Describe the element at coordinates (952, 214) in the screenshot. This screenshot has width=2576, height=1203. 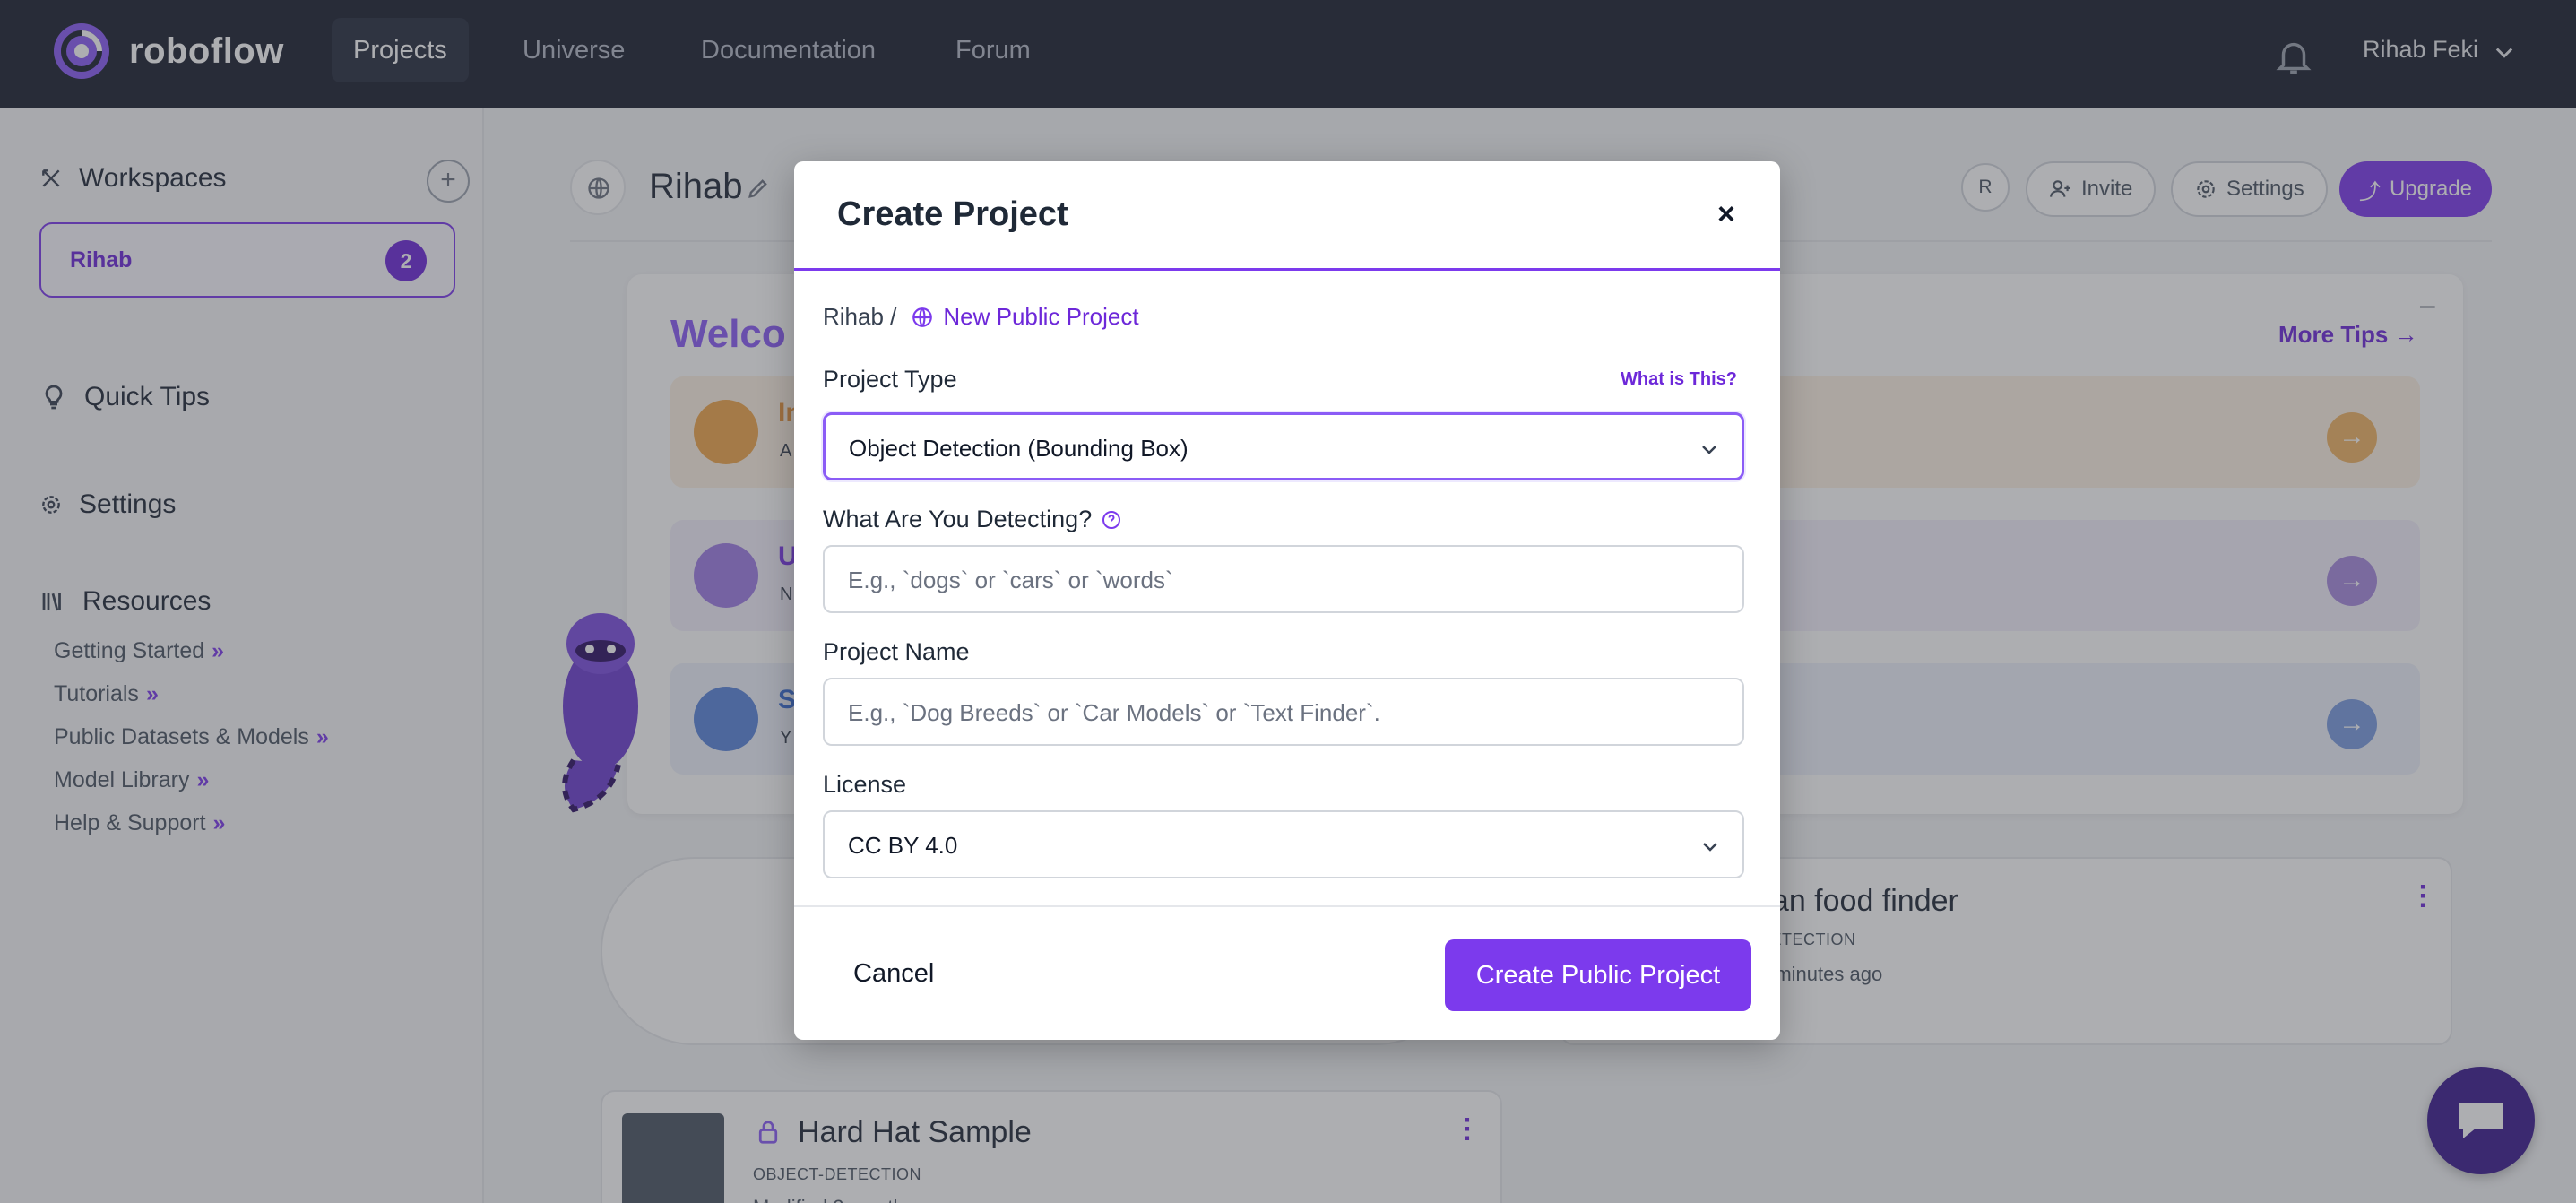
I see `modal-title: Create Project` at that location.